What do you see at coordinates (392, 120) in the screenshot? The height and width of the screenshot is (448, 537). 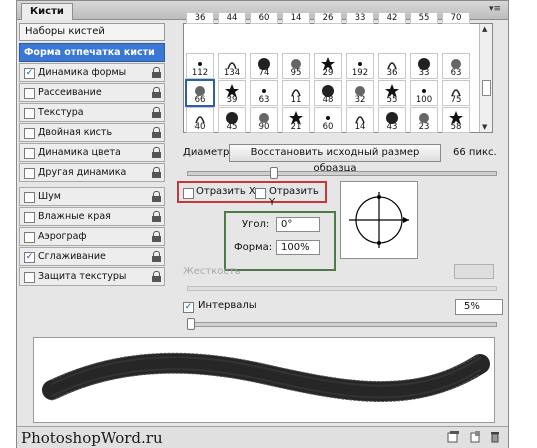 I see `brush-tip-cell: 43` at bounding box center [392, 120].